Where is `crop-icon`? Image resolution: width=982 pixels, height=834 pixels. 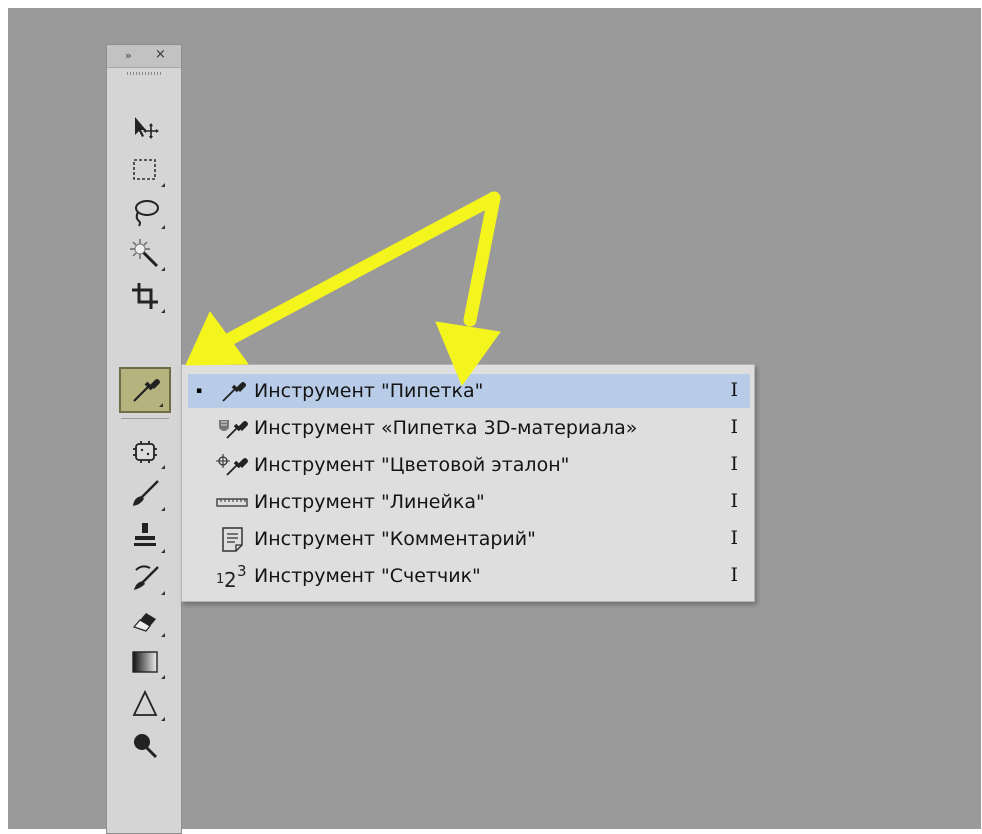
crop-icon is located at coordinates (145, 296).